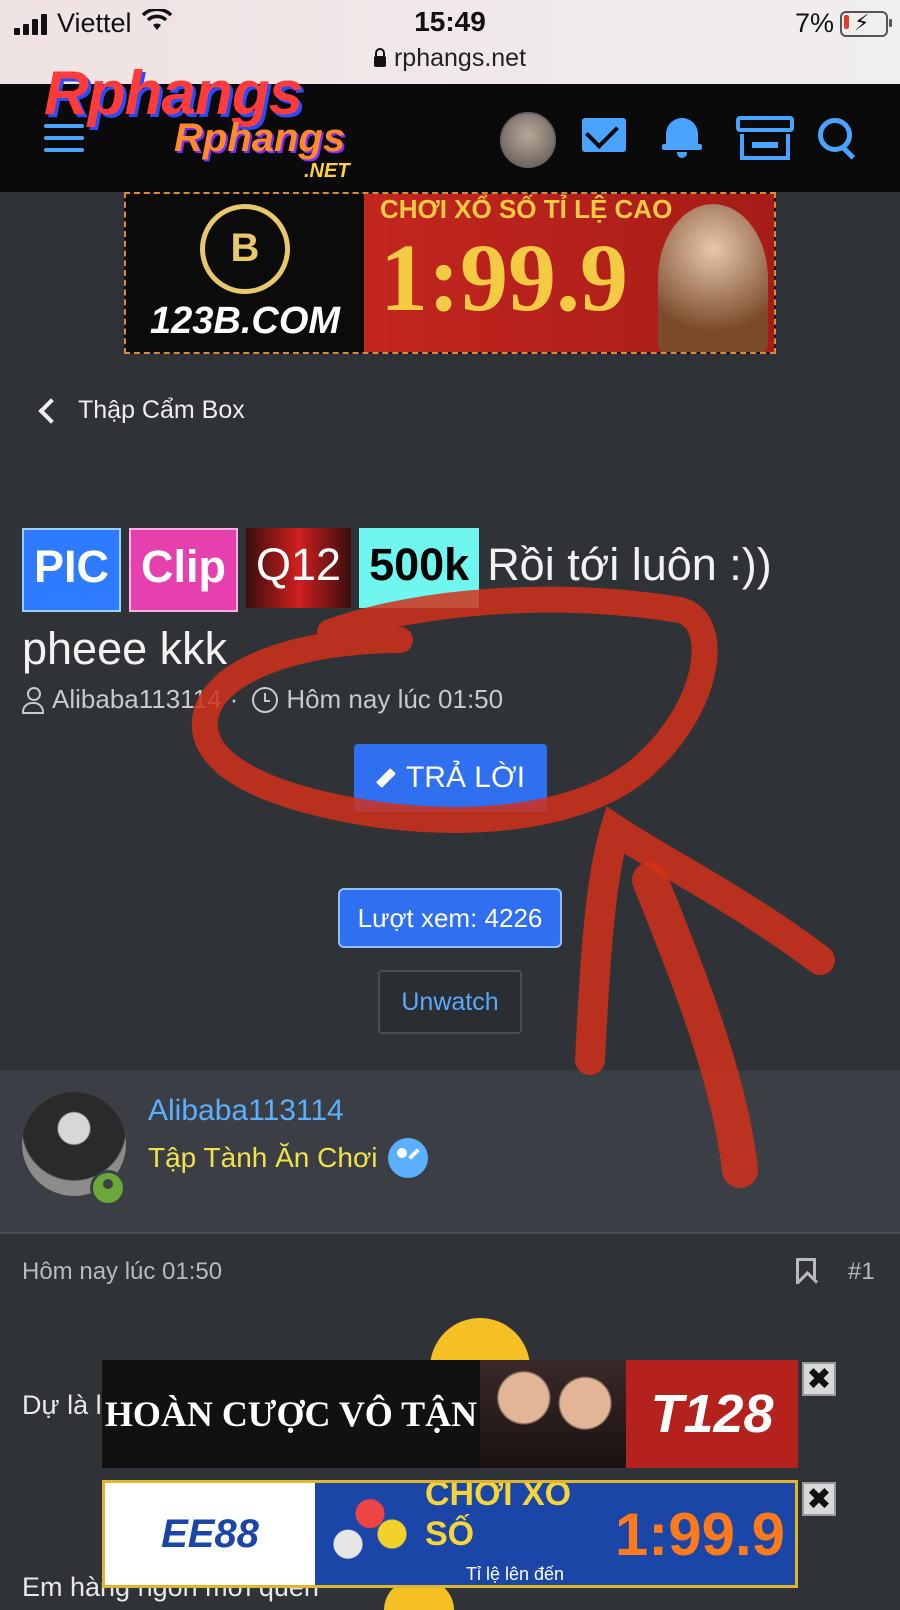 Image resolution: width=900 pixels, height=1610 pixels. Describe the element at coordinates (245, 248) in the screenshot. I see `ad-coin-logo: B` at that location.